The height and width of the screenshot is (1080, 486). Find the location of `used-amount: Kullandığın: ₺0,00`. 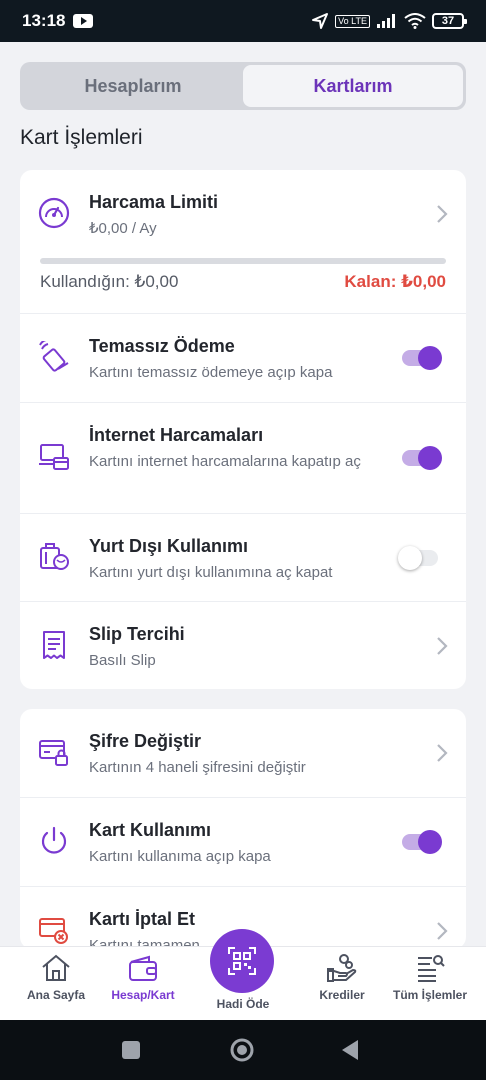

used-amount: Kullandığın: ₺0,00 is located at coordinates (109, 281).